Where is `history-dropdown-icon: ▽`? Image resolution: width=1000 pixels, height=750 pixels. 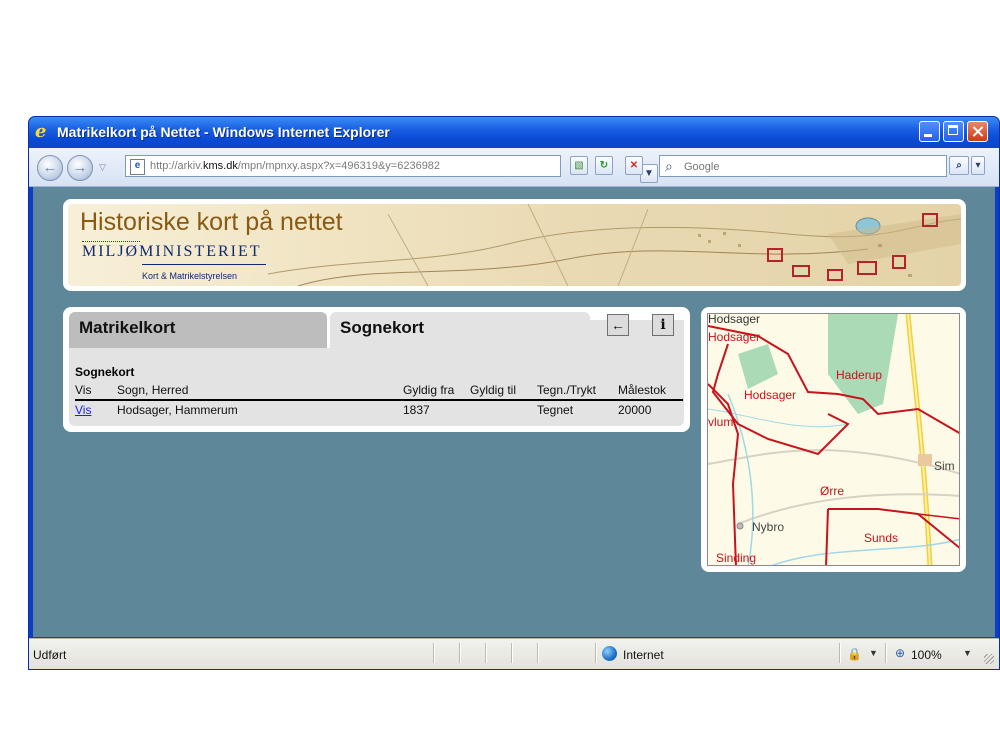
history-dropdown-icon: ▽ is located at coordinates (102, 167).